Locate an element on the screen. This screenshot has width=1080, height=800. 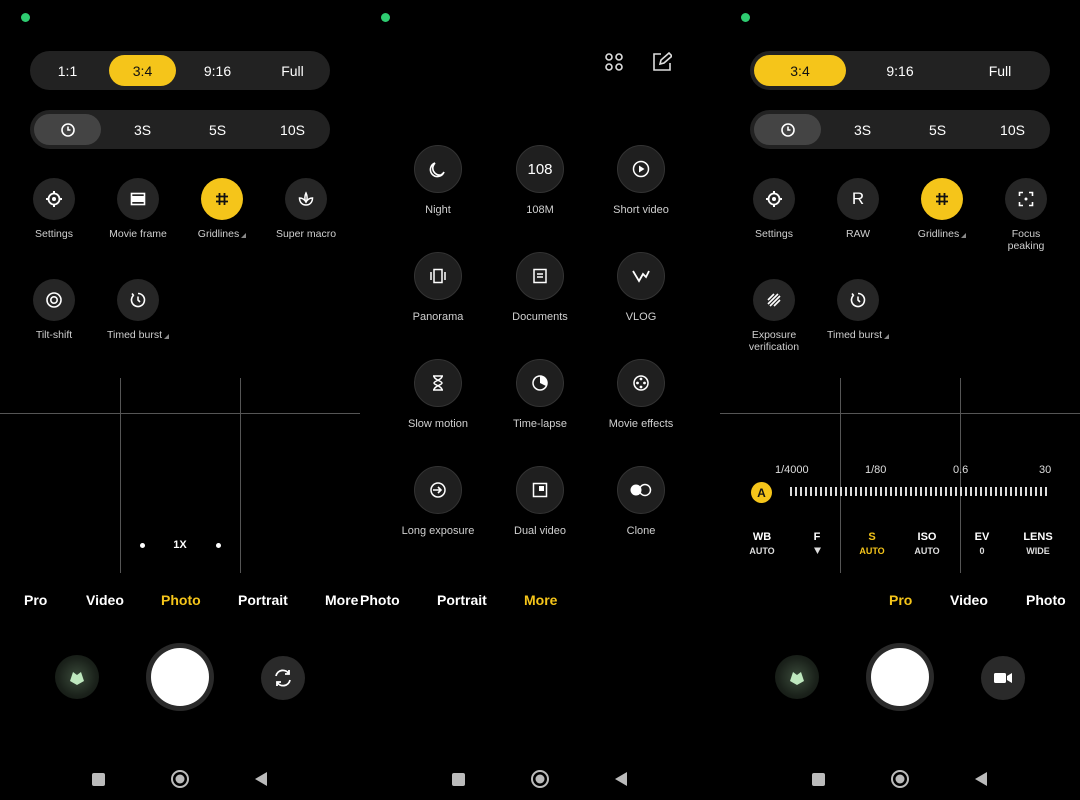
param-lens: LENS WIDE is located at coordinates (1038, 543).